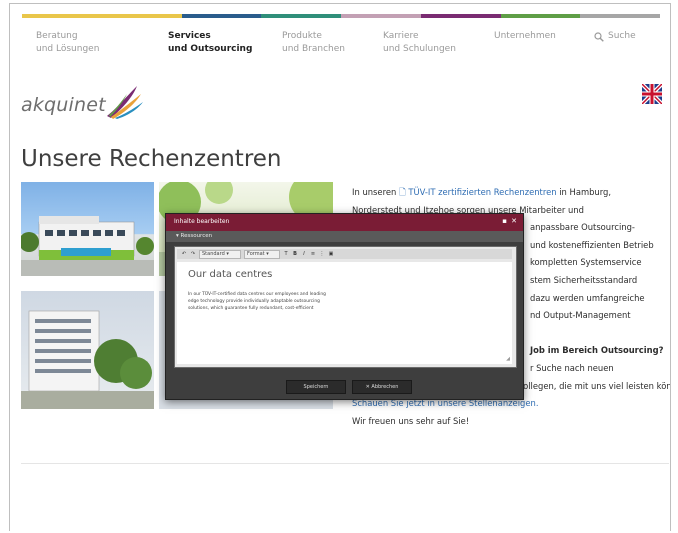  Describe the element at coordinates (230, 274) in the screenshot. I see `editor-heading: Our data centres` at that location.